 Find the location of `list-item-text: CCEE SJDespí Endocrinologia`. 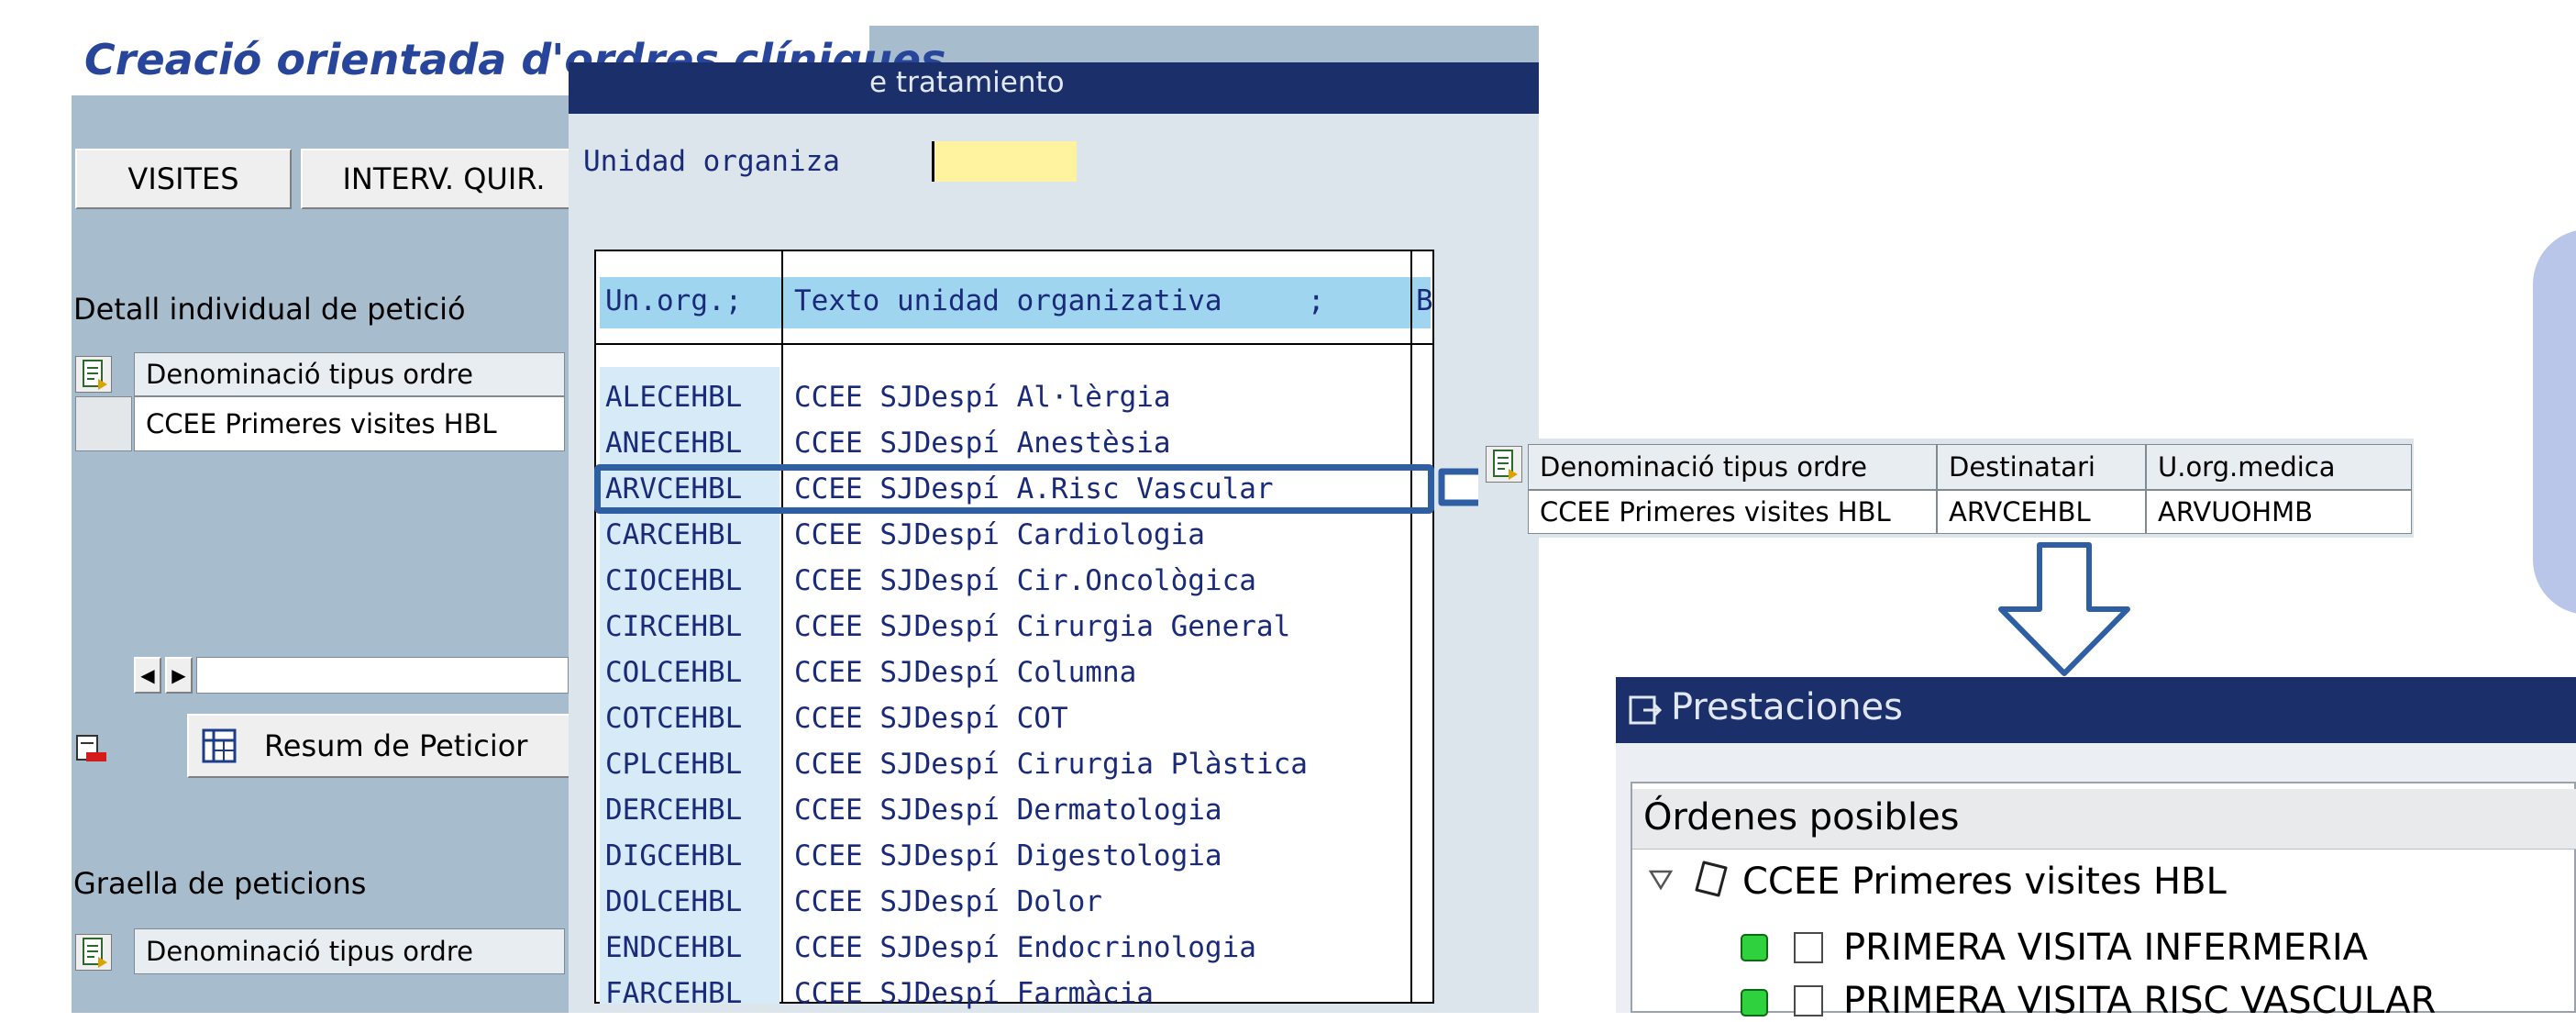

list-item-text: CCEE SJDespí Endocrinologia is located at coordinates (1101, 948).